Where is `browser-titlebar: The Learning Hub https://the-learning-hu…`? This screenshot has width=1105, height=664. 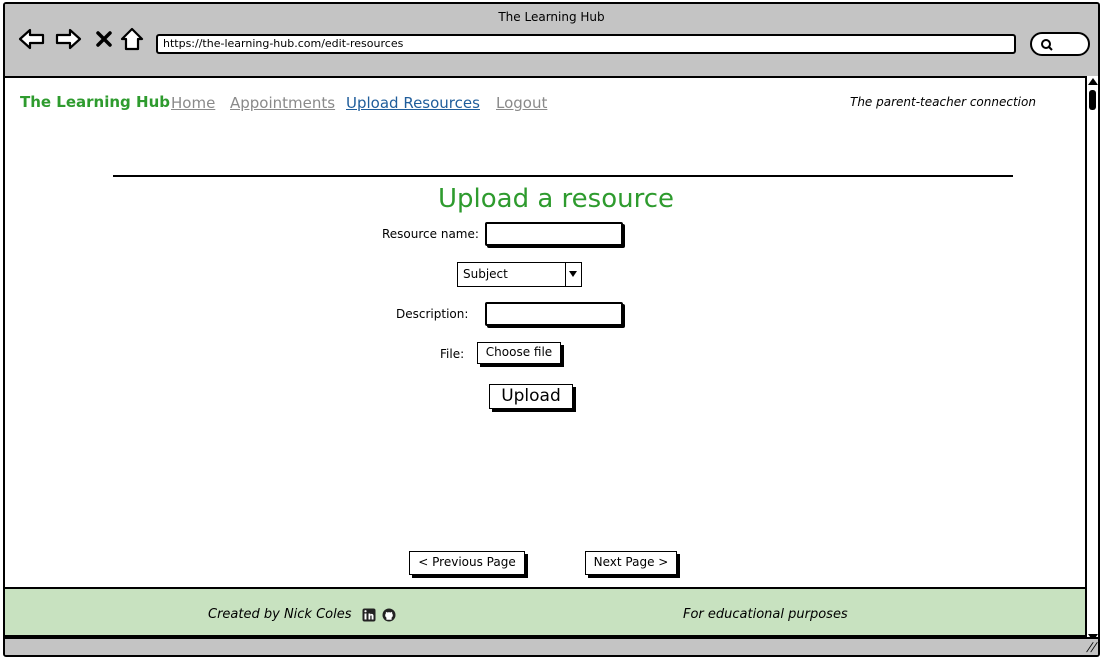
browser-titlebar: The Learning Hub https://the-learning-hu… is located at coordinates (551, 41).